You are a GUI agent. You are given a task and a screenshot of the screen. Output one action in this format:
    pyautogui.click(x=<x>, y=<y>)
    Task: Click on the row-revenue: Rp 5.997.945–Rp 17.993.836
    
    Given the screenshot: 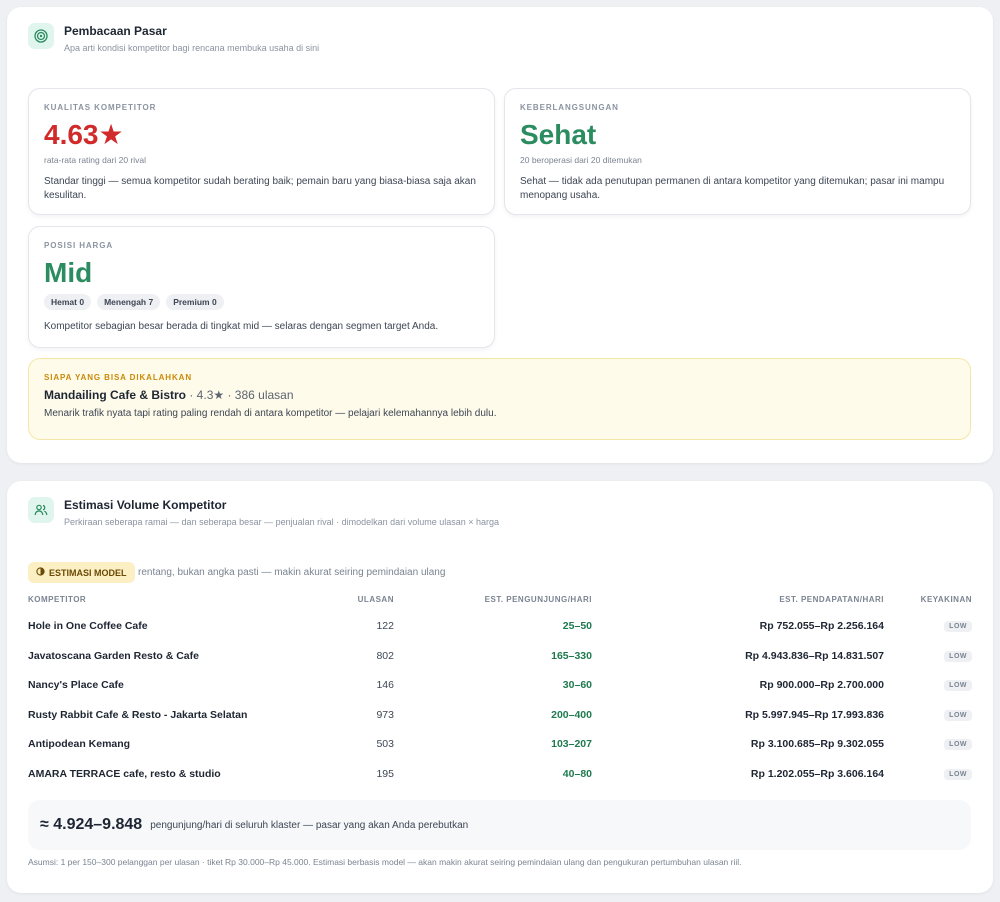 What is the action you would take?
    pyautogui.click(x=814, y=715)
    